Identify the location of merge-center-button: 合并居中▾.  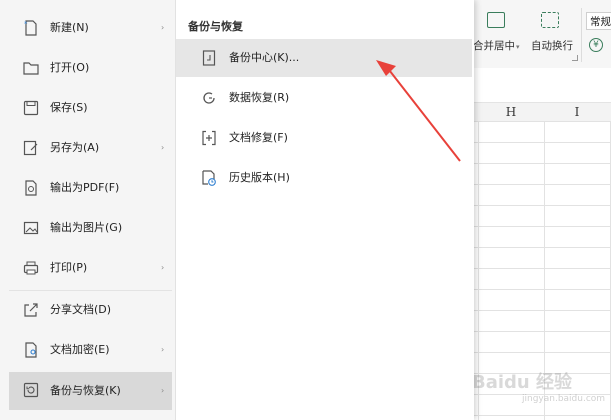
(496, 45).